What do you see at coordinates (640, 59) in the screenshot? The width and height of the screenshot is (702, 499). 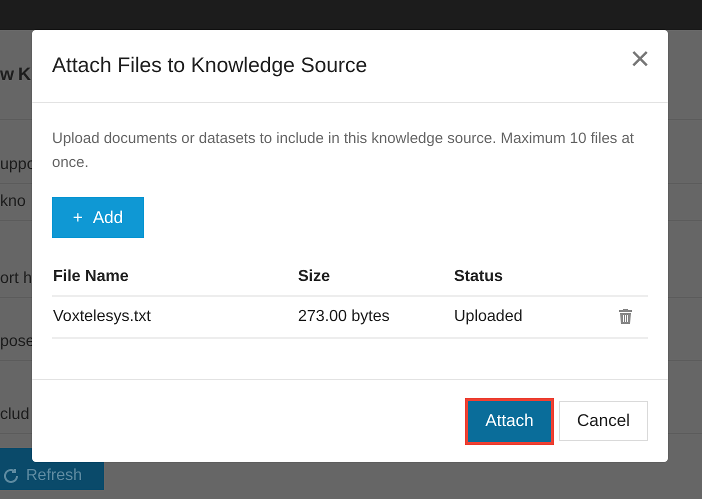 I see `close-button: ×` at bounding box center [640, 59].